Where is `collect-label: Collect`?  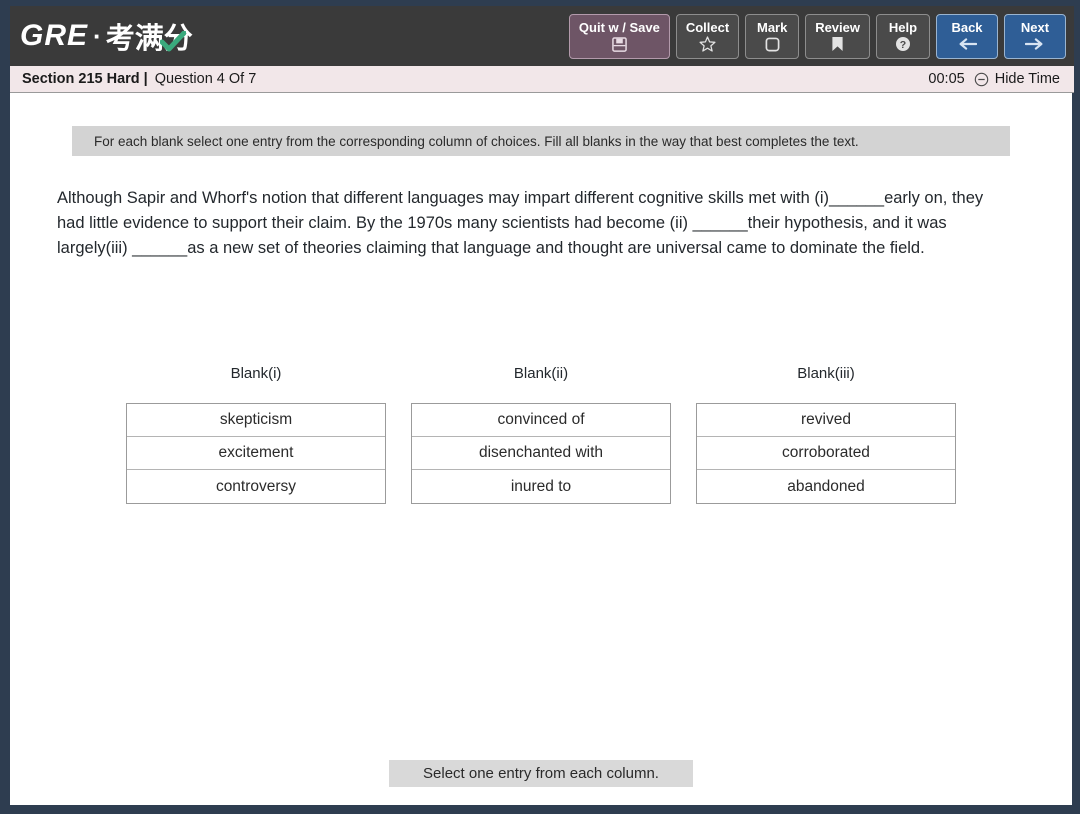
collect-label: Collect is located at coordinates (707, 27).